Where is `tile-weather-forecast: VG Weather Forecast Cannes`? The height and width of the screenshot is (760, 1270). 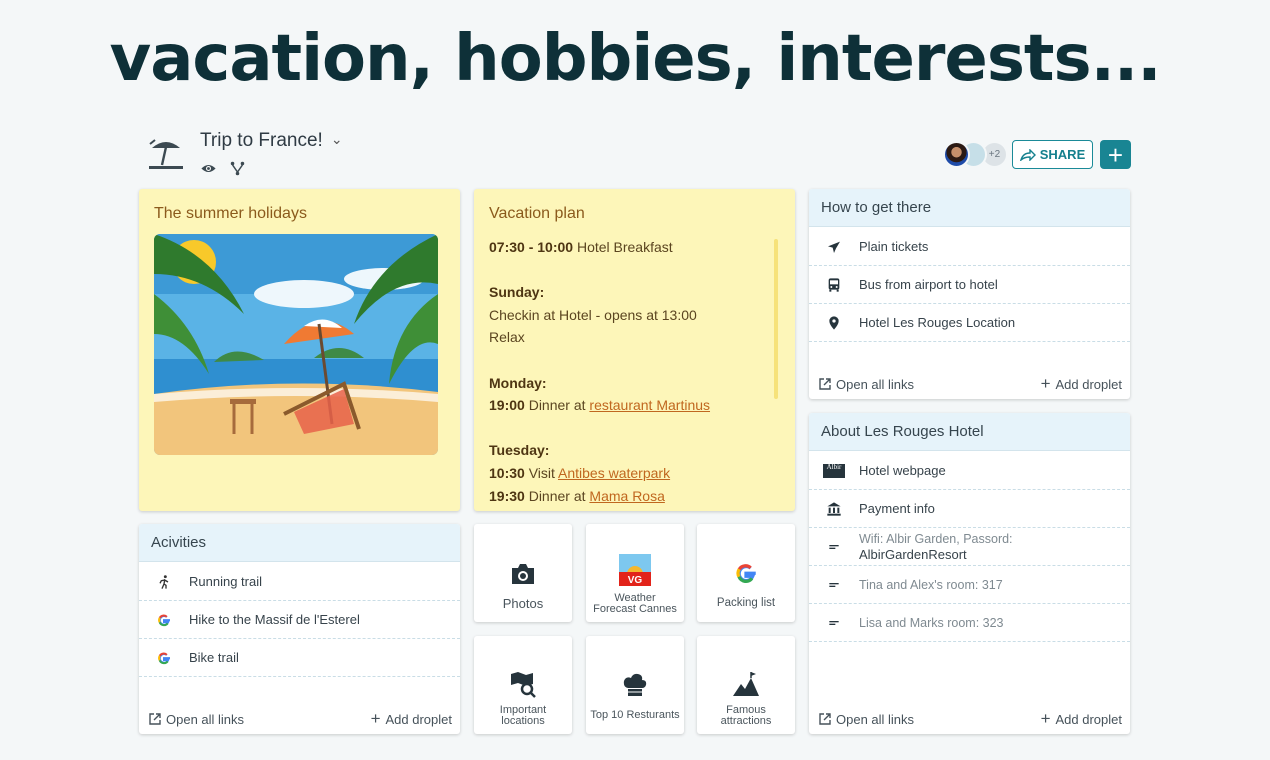 tile-weather-forecast: VG Weather Forecast Cannes is located at coordinates (635, 573).